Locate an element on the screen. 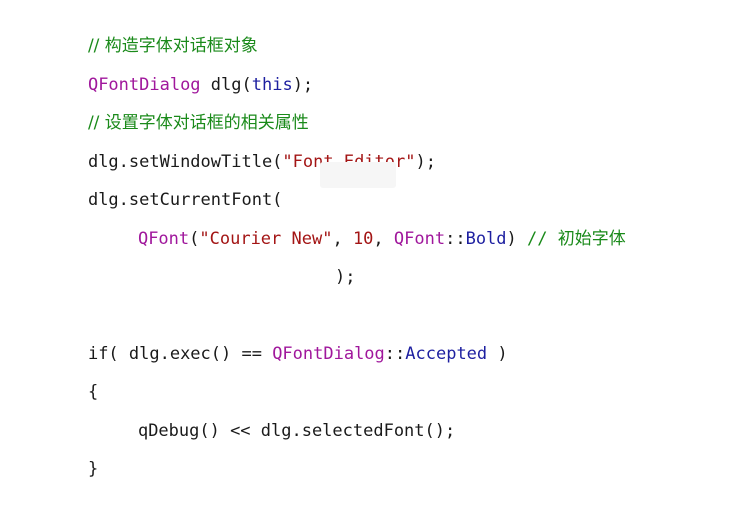 The image size is (729, 505). class-name: QFontDialog is located at coordinates (328, 354).